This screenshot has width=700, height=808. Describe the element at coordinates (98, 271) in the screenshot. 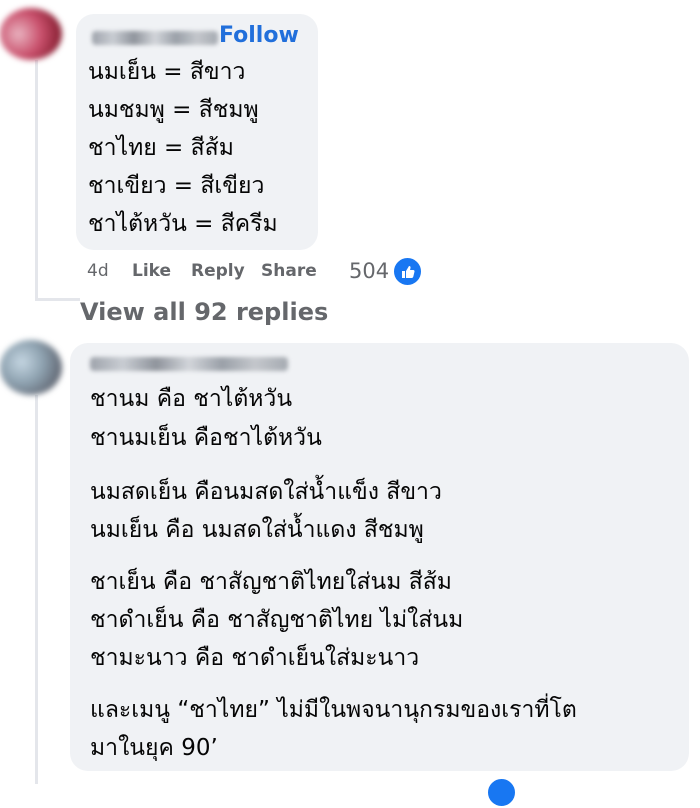

I see `comment-timestamp: 4d` at that location.